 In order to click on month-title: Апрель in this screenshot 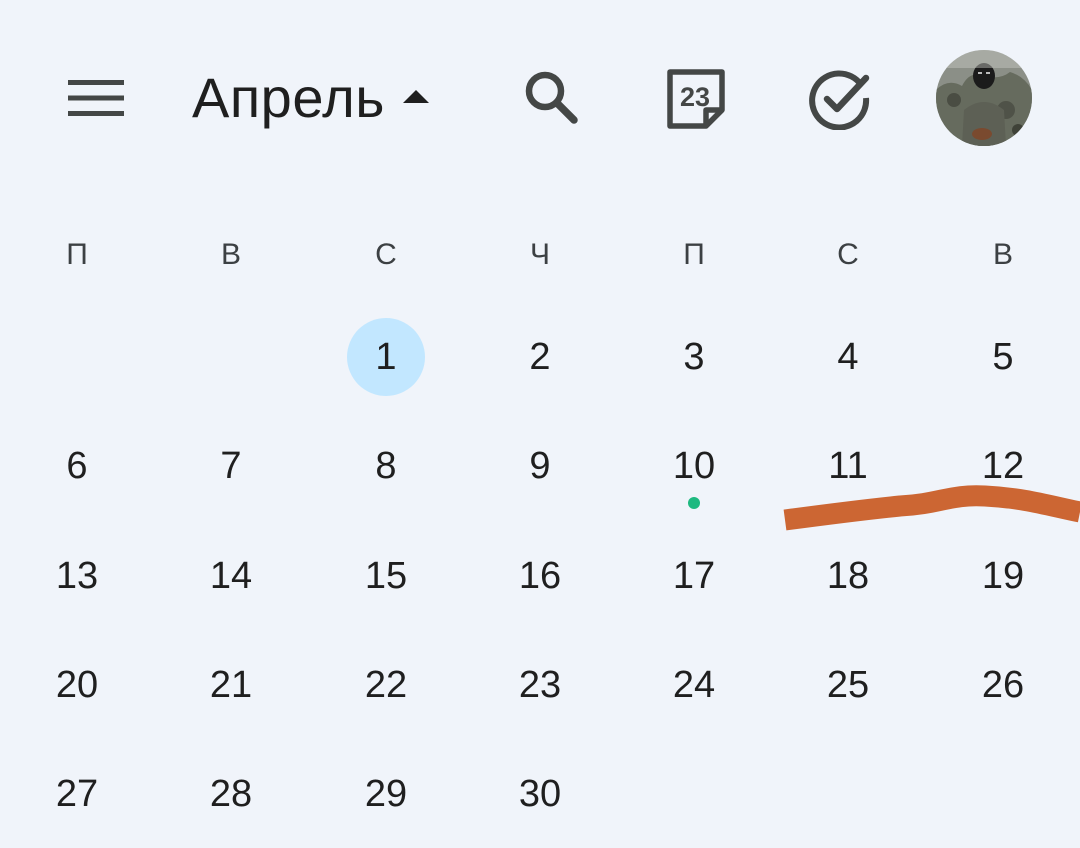, I will do `click(288, 97)`.